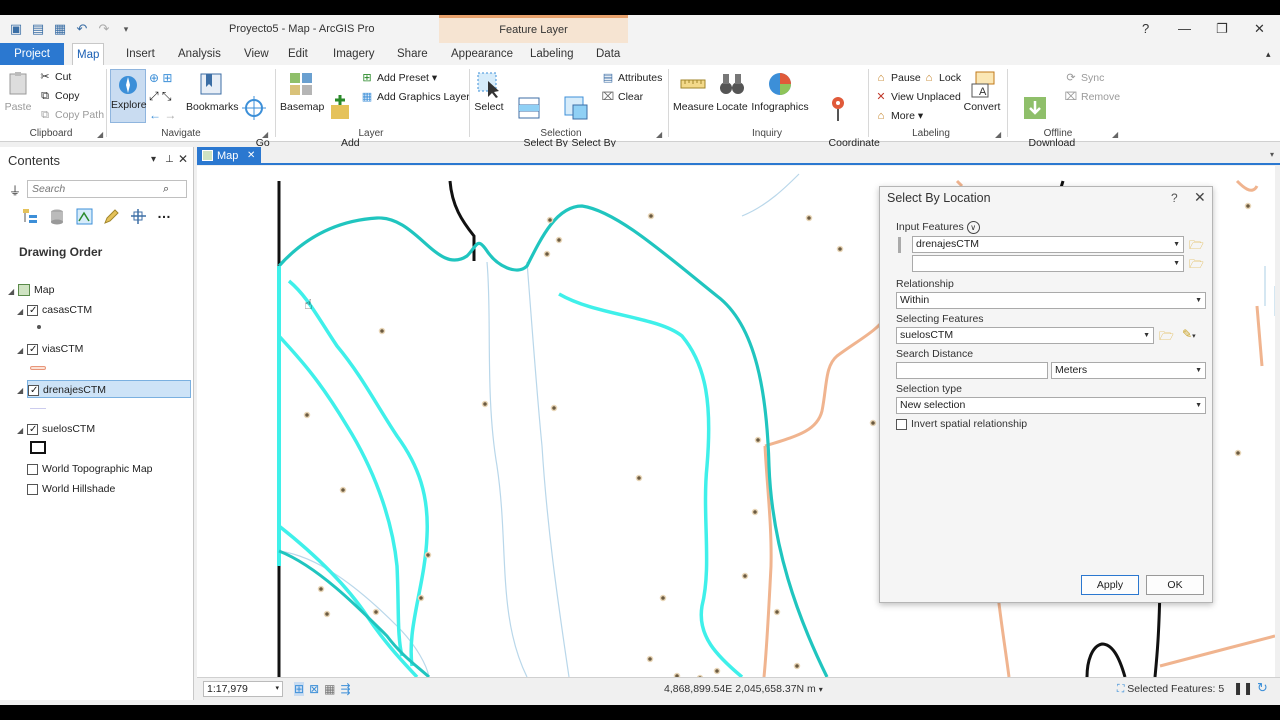 This screenshot has width=1280, height=720. Describe the element at coordinates (71, 489) in the screenshot. I see `toc-layer-world-hillshade: World Hillshade` at that location.